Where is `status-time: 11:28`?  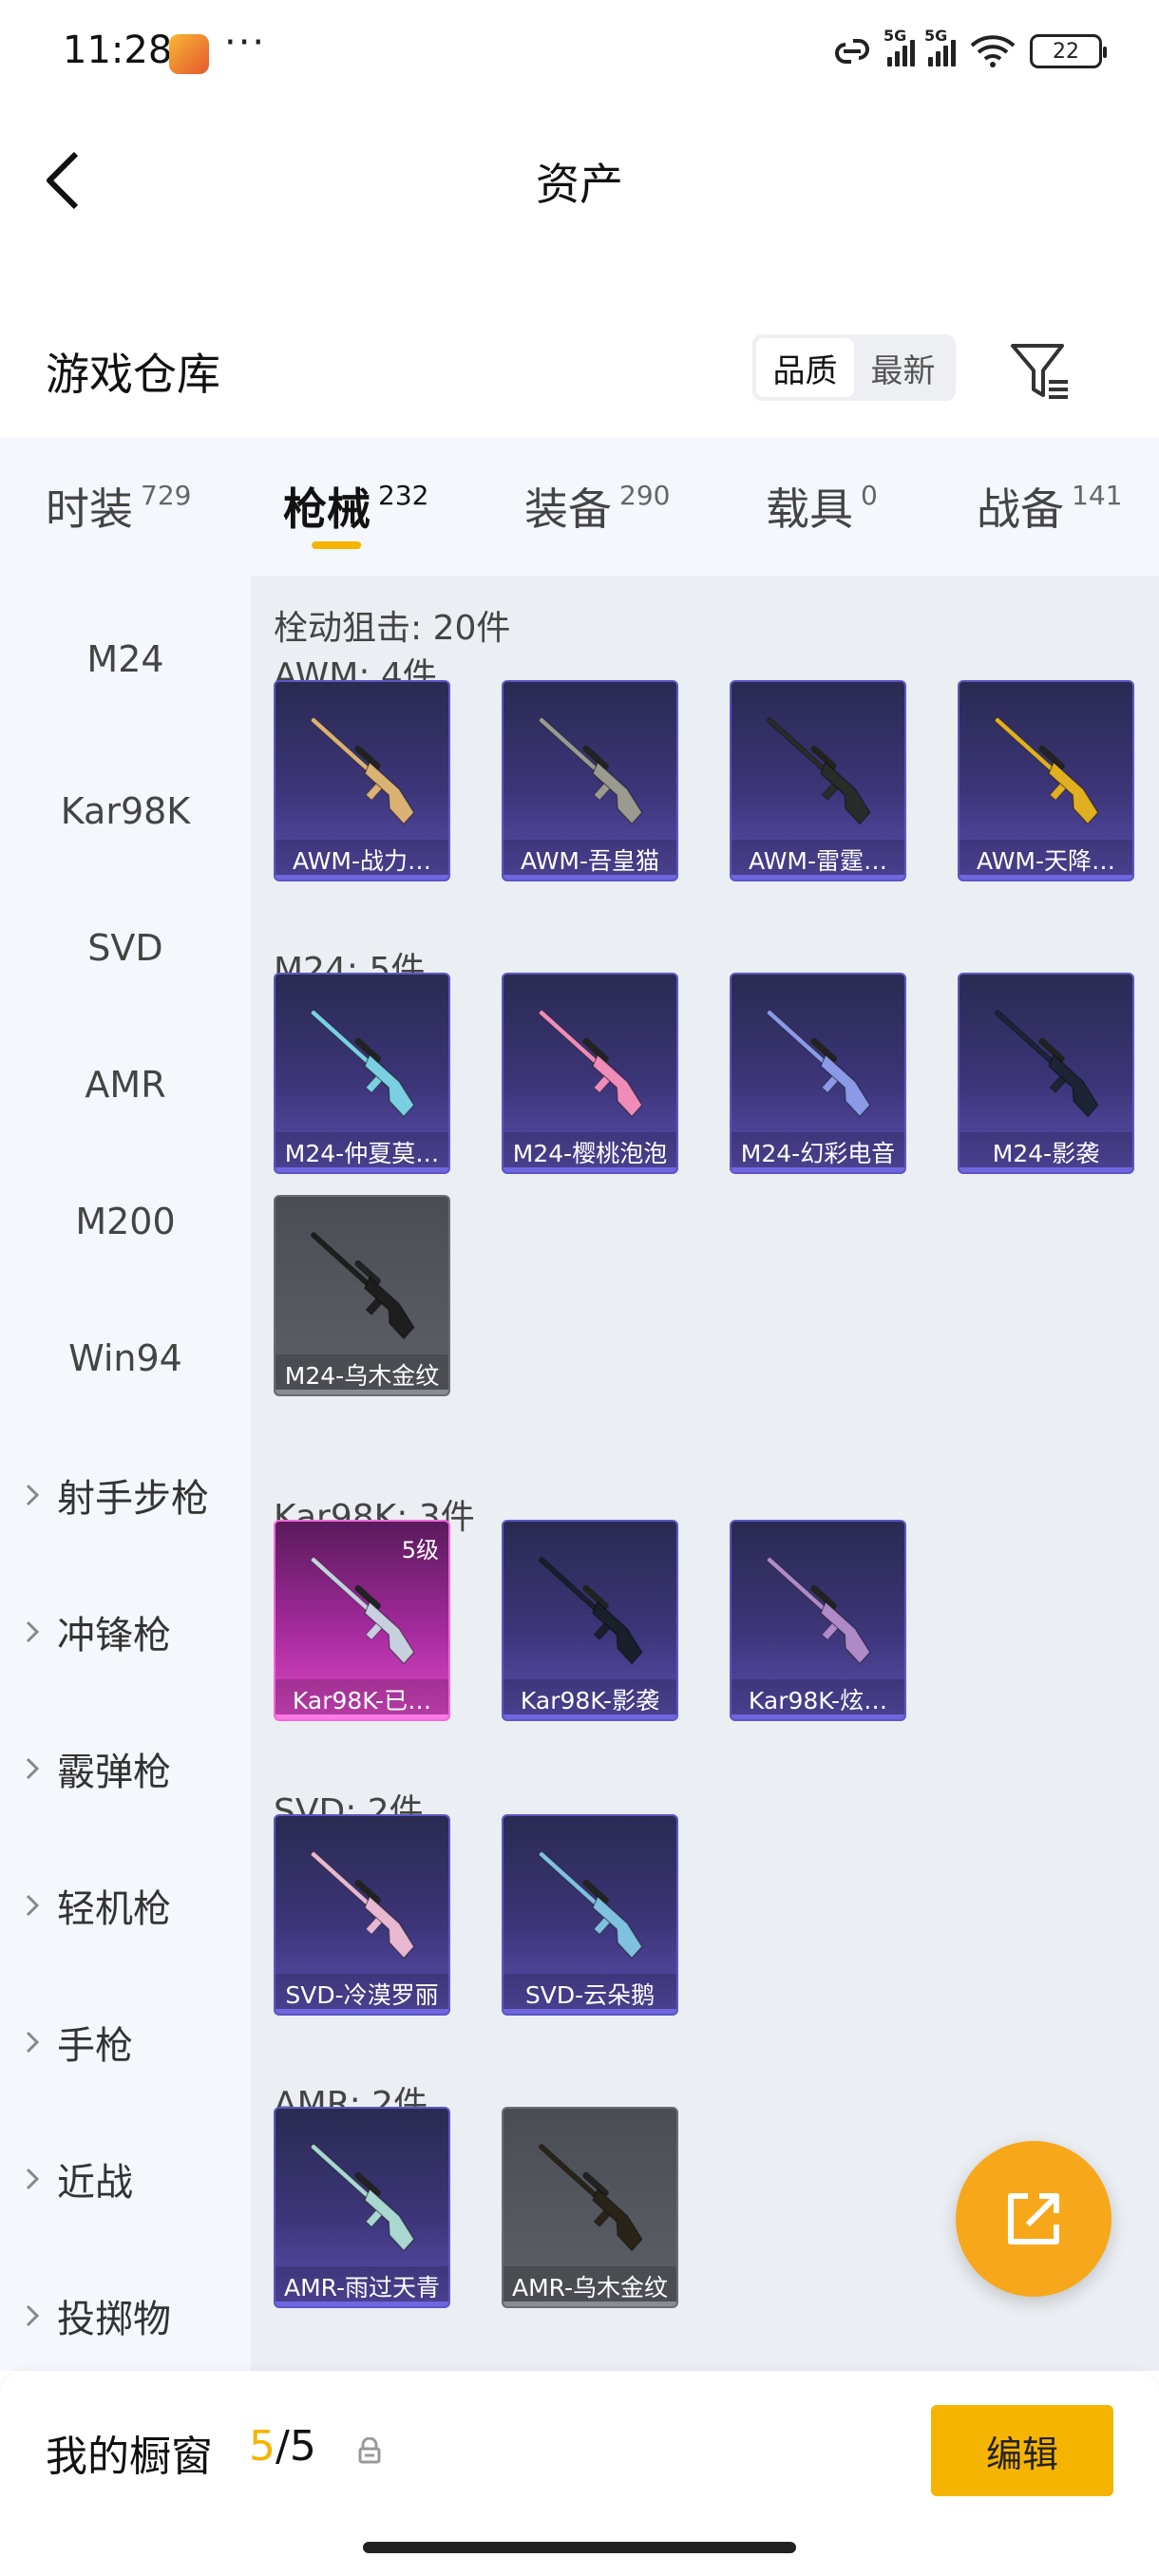
status-time: 11:28 is located at coordinates (118, 50).